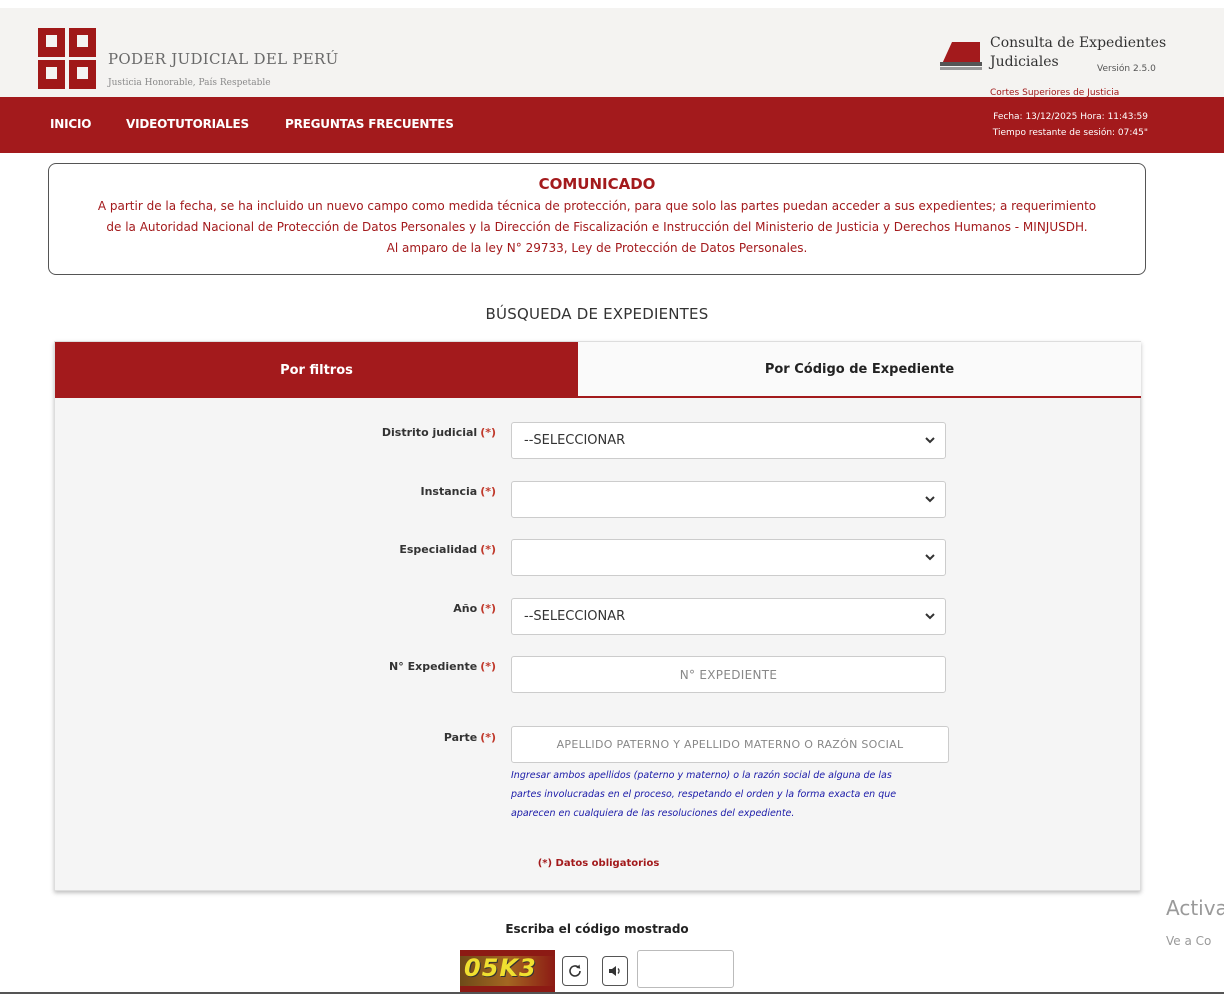 The height and width of the screenshot is (995, 1224). Describe the element at coordinates (961, 56) in the screenshot. I see `book-icon` at that location.